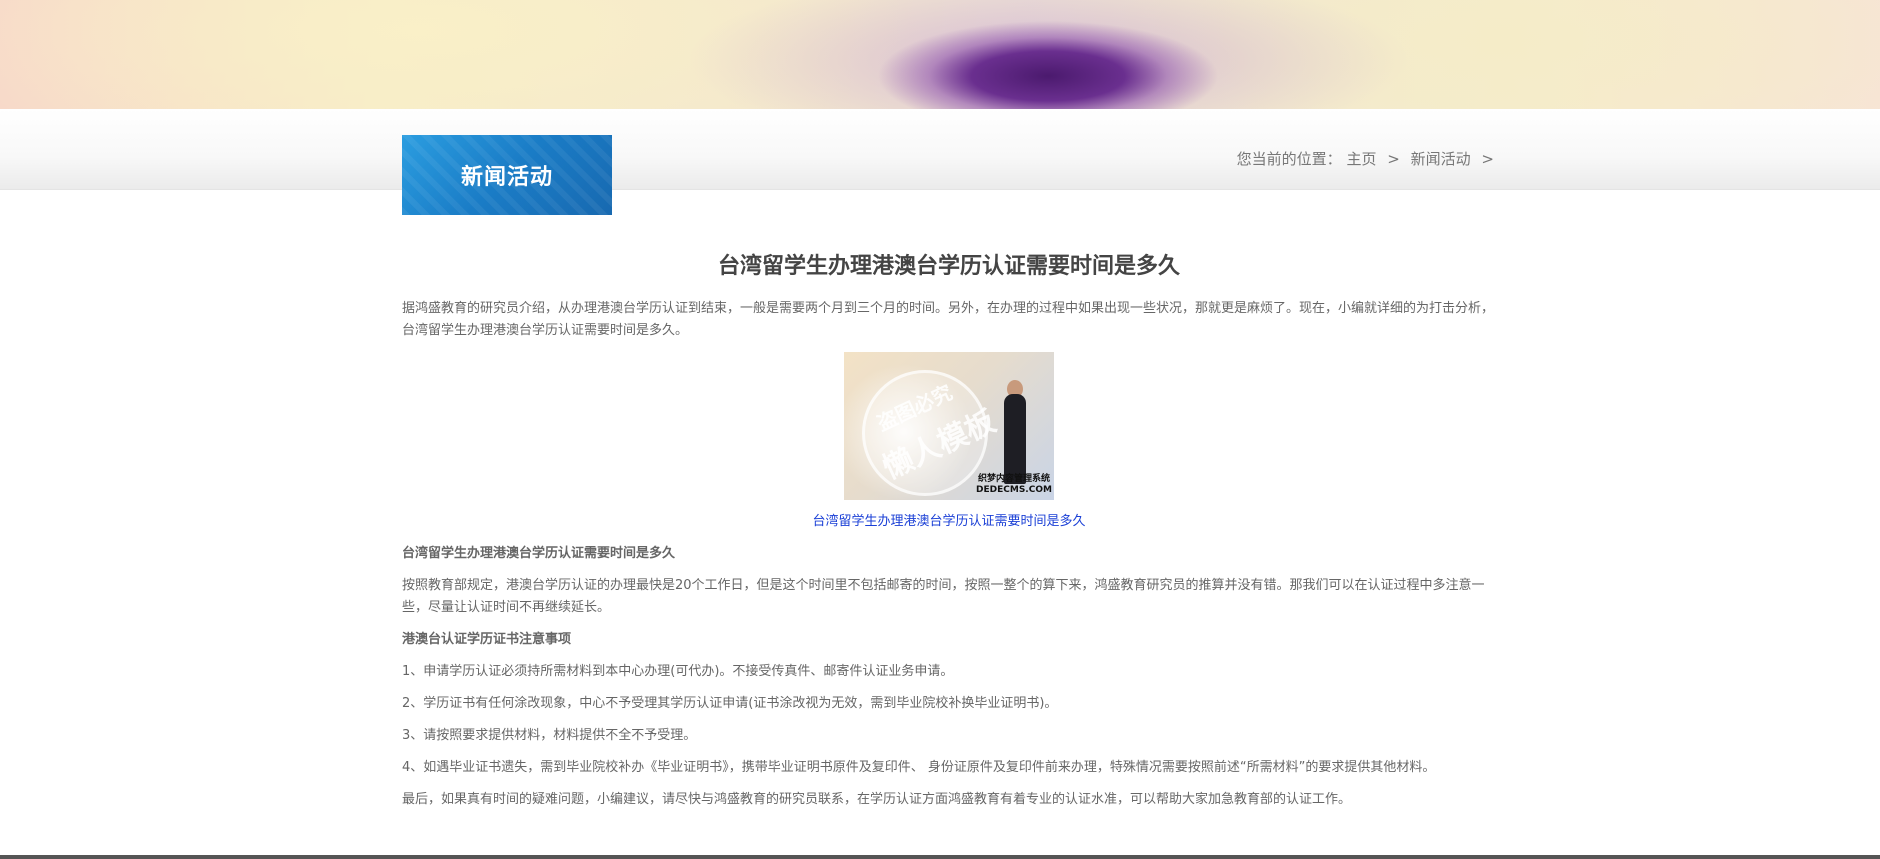 The image size is (1880, 859). Describe the element at coordinates (539, 553) in the screenshot. I see `article-subheading-1: 台湾留学生办理港澳台学历认证需要时间是多久` at that location.